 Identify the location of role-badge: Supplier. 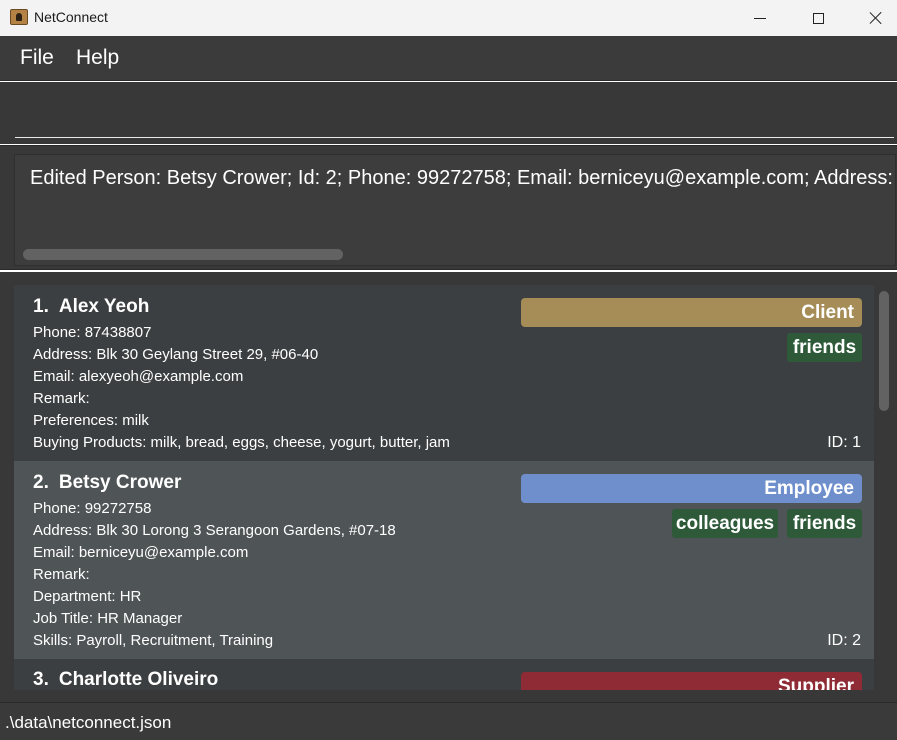
(691, 681).